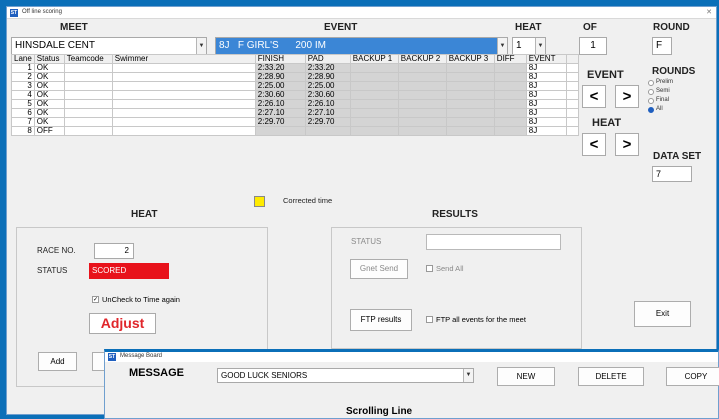 Image resolution: width=719 pixels, height=419 pixels. Describe the element at coordinates (57, 361) in the screenshot. I see `add-button: Add` at that location.